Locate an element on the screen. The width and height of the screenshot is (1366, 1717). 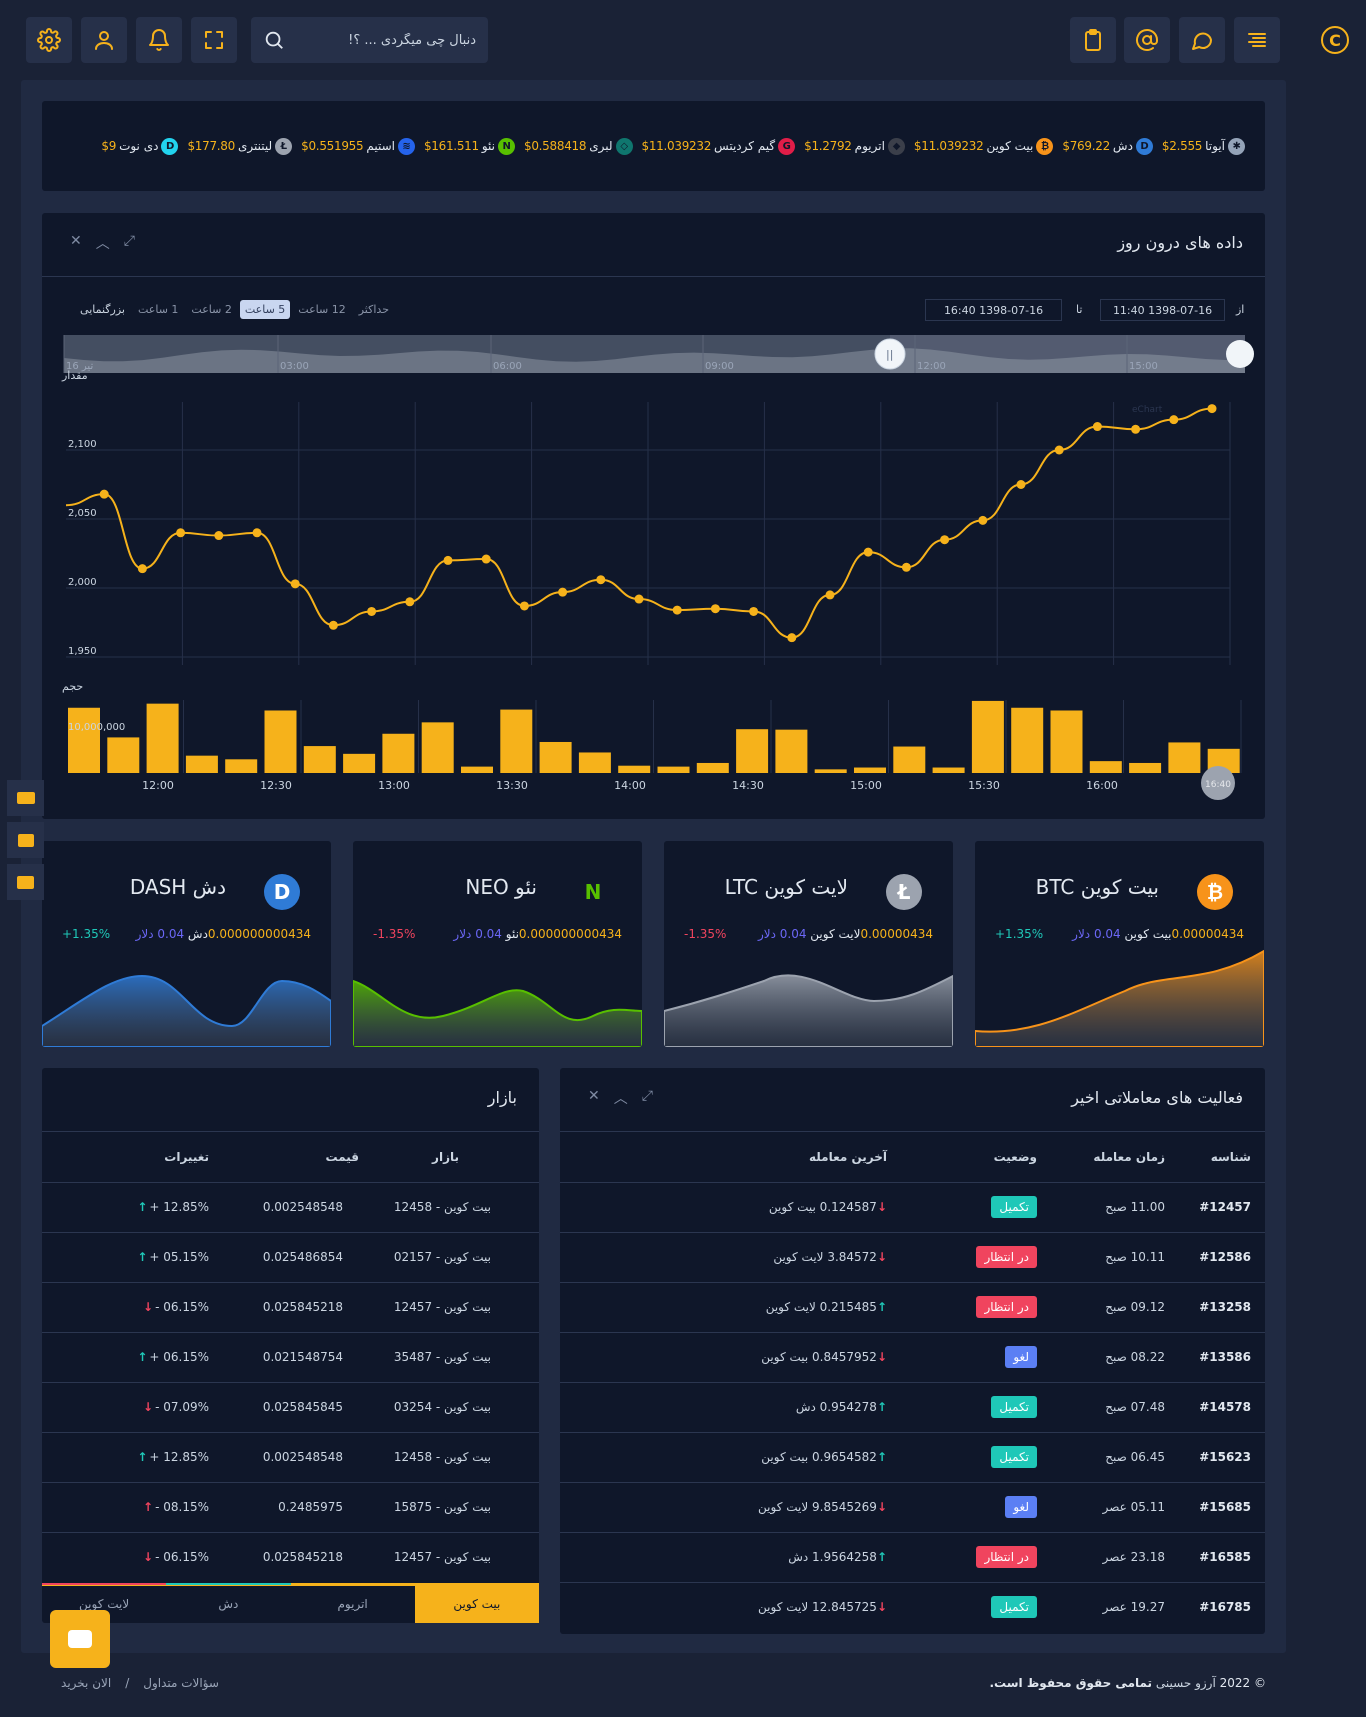
search-box is located at coordinates (369, 40).